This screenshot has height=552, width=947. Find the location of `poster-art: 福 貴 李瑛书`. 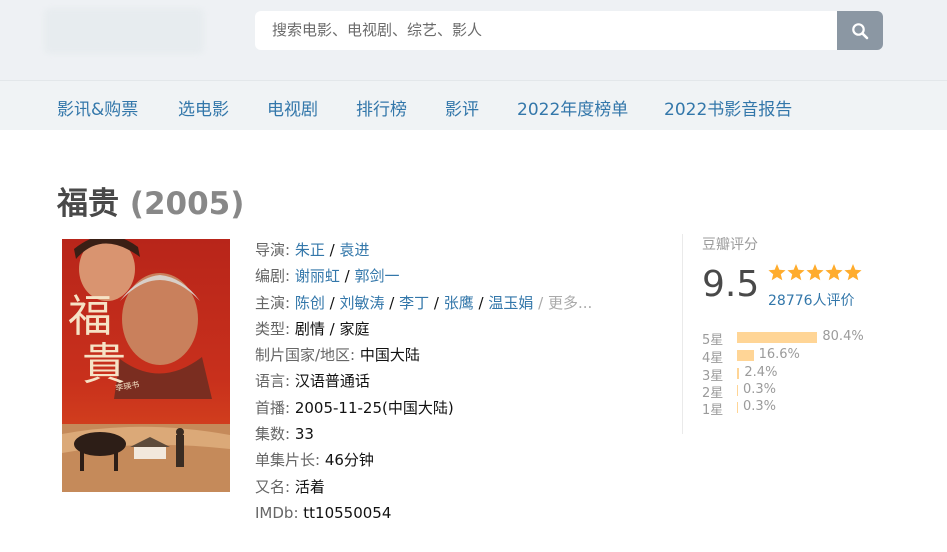

poster-art: 福 貴 李瑛书 is located at coordinates (146, 365).